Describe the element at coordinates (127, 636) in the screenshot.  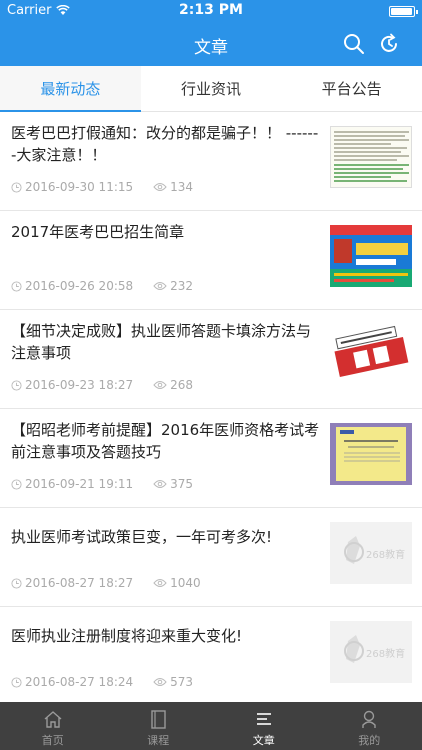
I see `article-title: 医师执业注册制度将迎来重大变化!` at that location.